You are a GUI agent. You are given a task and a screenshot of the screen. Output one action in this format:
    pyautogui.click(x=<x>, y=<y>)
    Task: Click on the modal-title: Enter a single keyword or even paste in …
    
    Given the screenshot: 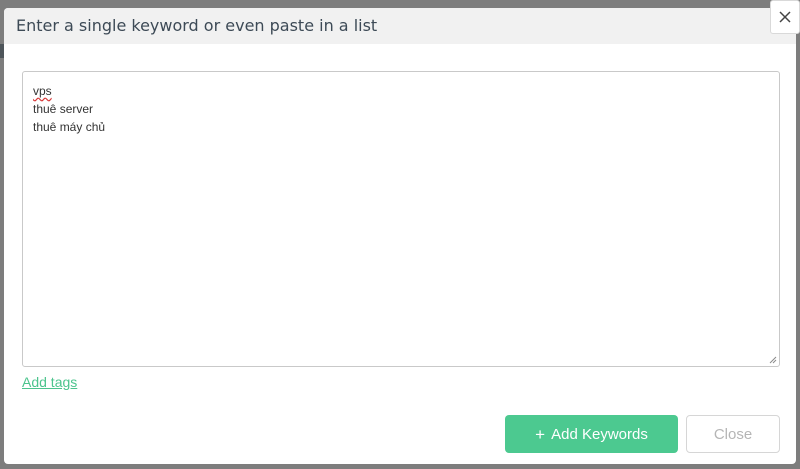 What is the action you would take?
    pyautogui.click(x=197, y=25)
    